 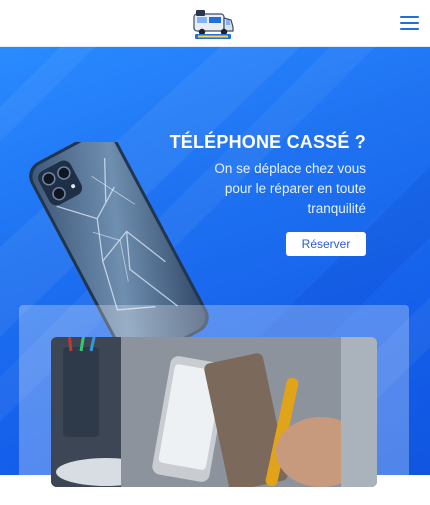 I want to click on top-navbar, so click(x=215, y=23).